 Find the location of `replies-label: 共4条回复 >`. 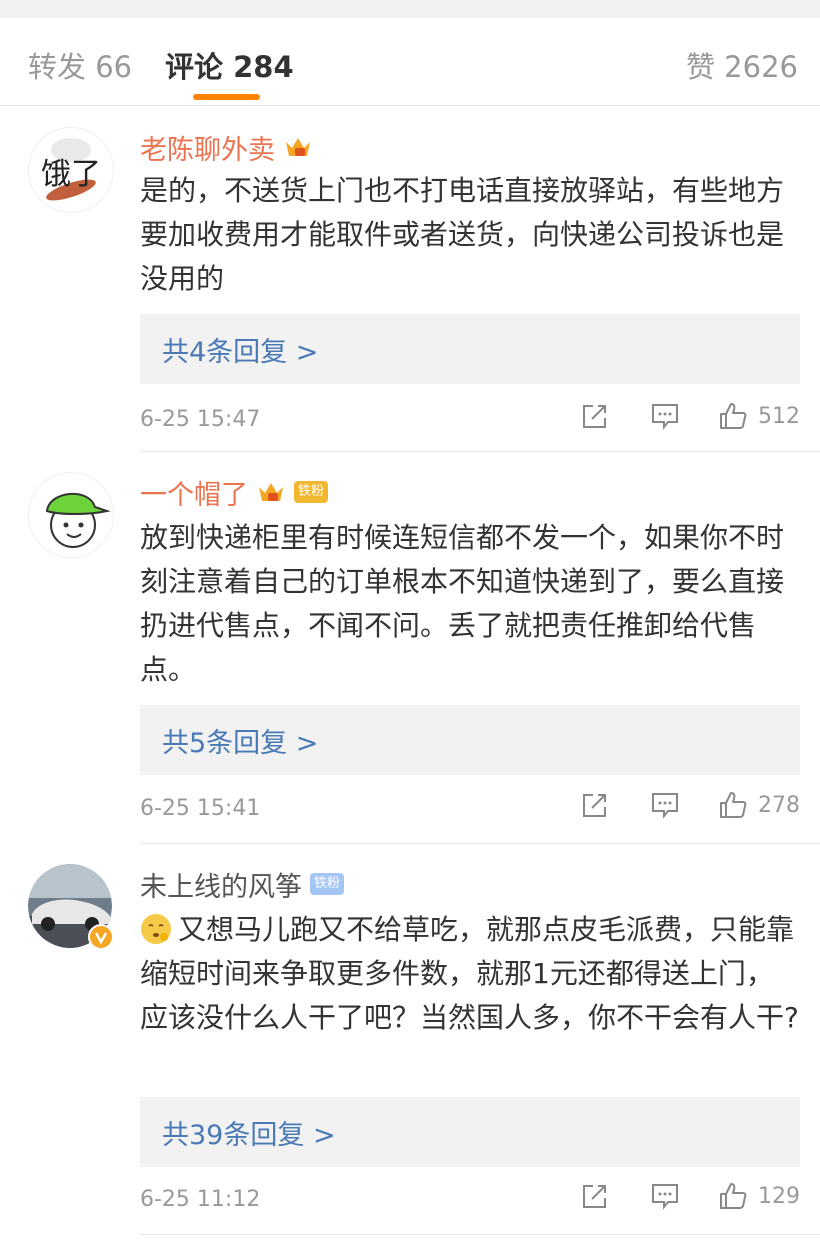

replies-label: 共4条回复 > is located at coordinates (240, 352).